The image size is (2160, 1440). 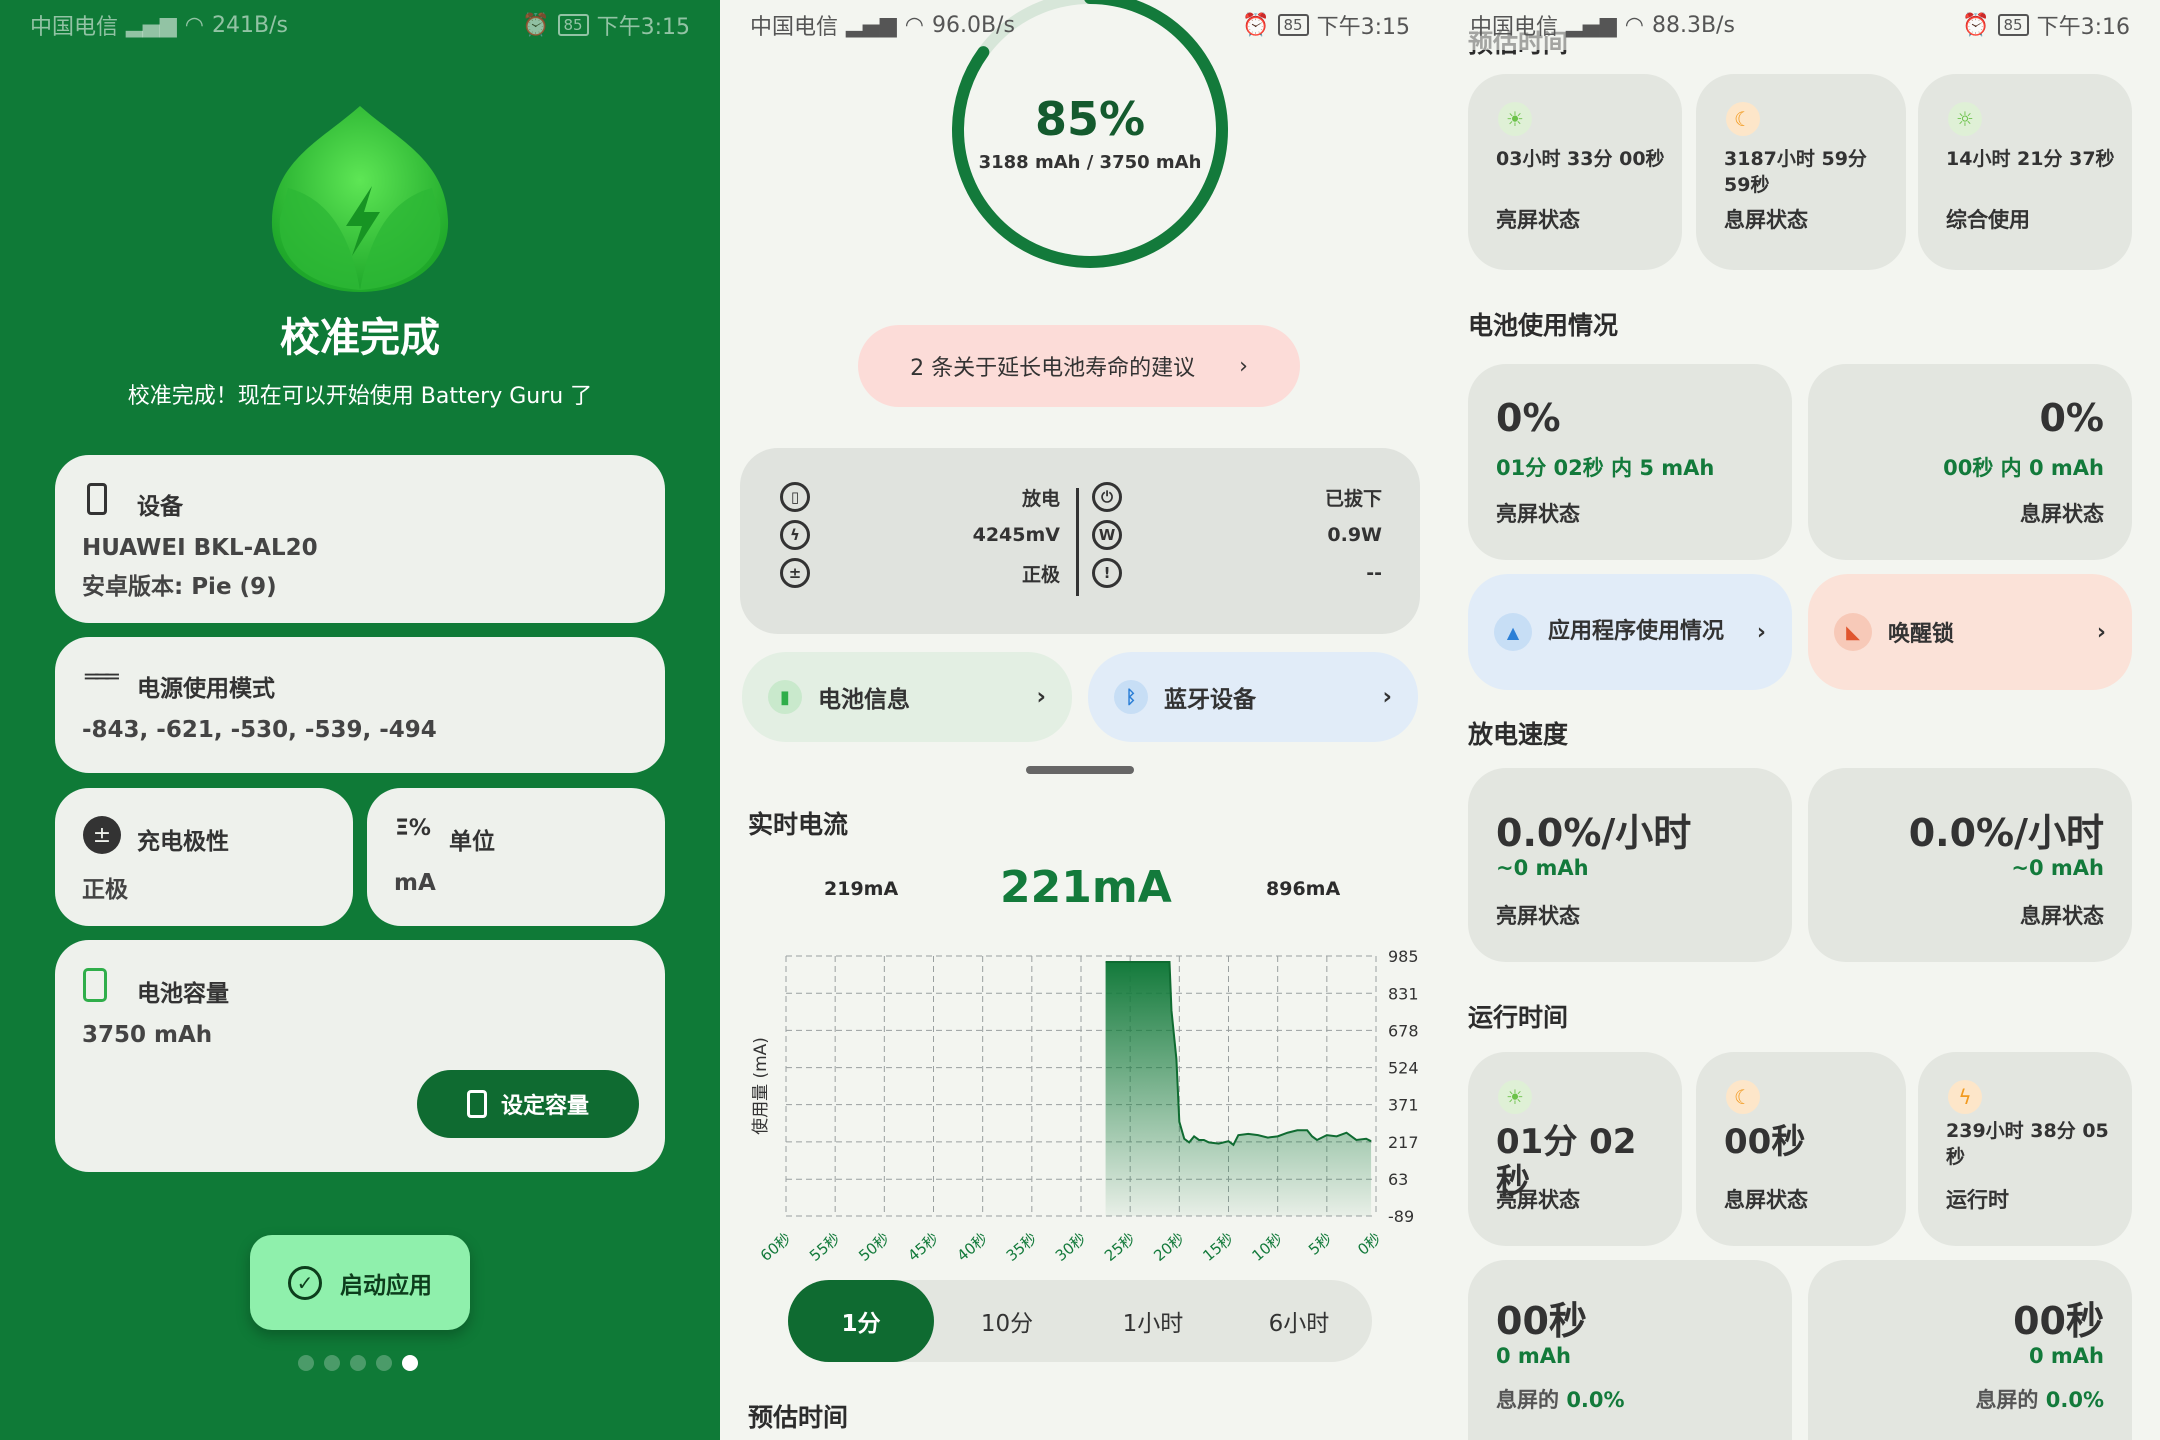 What do you see at coordinates (2062, 916) in the screenshot?
I see `speed-label: 息屏状态` at bounding box center [2062, 916].